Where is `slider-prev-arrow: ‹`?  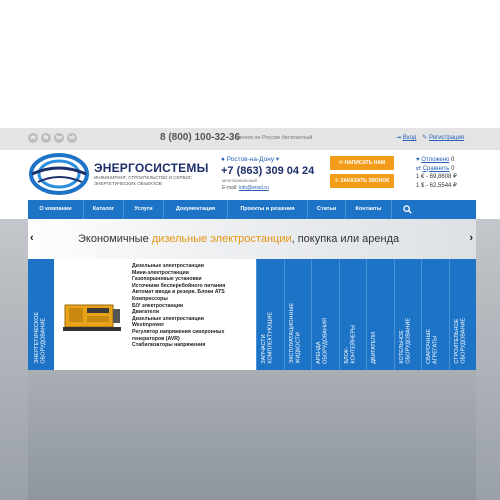 slider-prev-arrow: ‹ is located at coordinates (32, 238).